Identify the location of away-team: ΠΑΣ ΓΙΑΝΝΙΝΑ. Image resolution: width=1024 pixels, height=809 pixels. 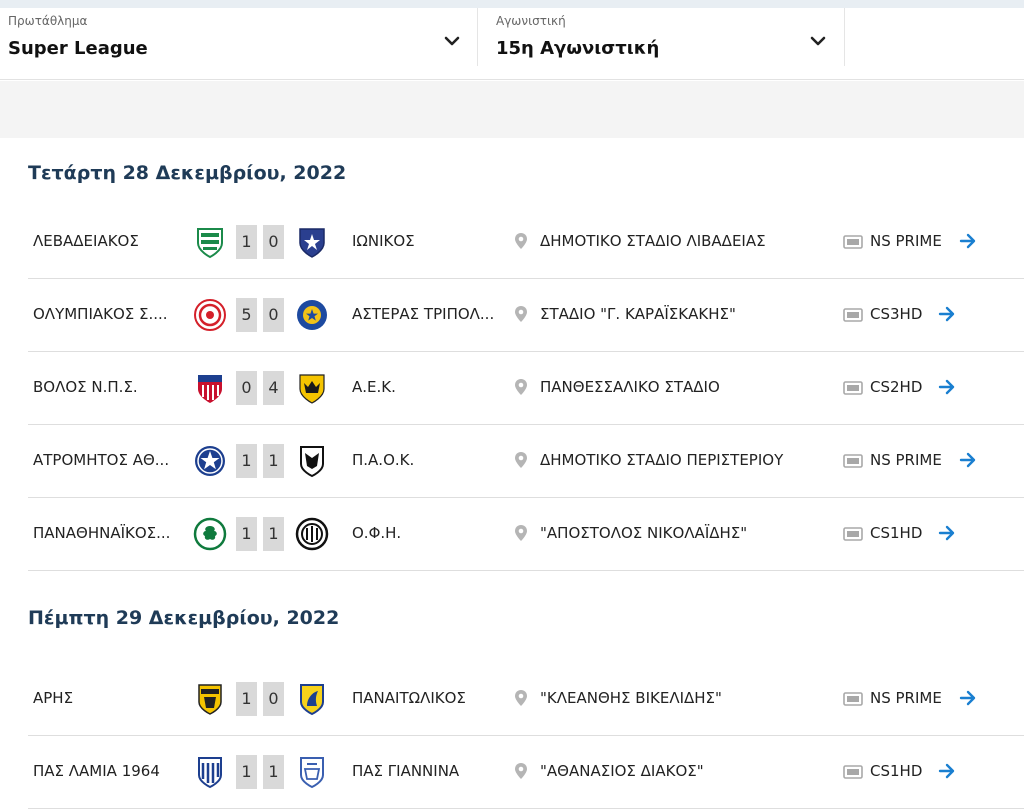
(406, 771).